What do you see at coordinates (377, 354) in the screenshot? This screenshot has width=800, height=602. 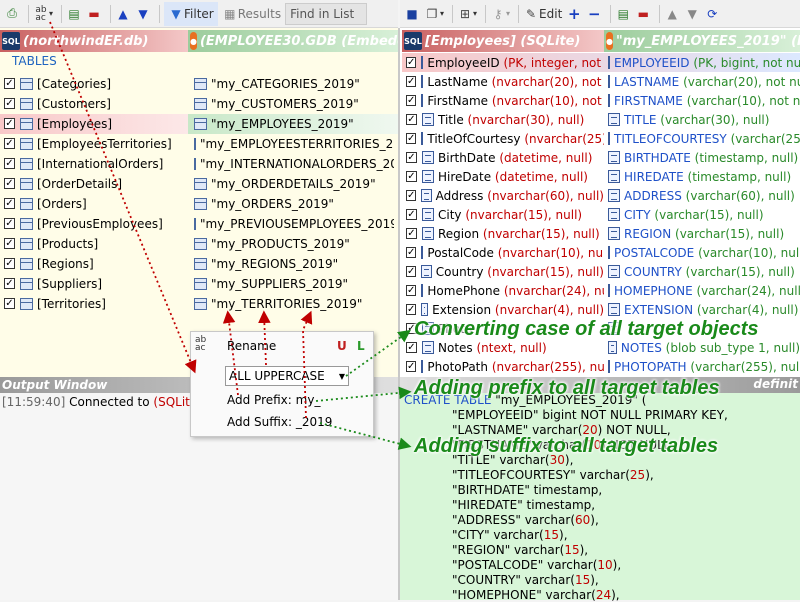 I see `arrow-case-annotation` at bounding box center [377, 354].